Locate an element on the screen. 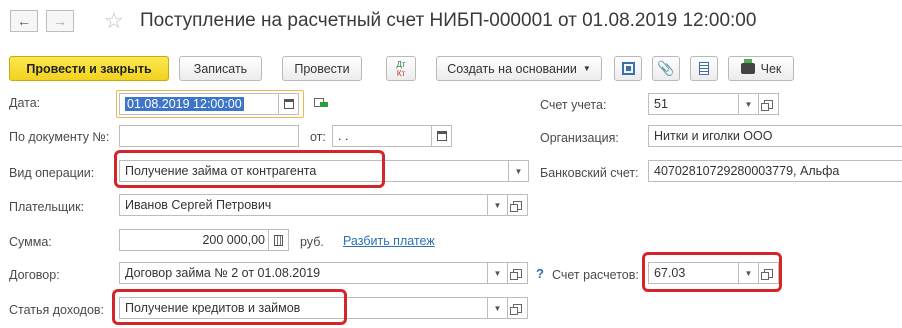 This screenshot has width=902, height=328. forward-button: → is located at coordinates (60, 21).